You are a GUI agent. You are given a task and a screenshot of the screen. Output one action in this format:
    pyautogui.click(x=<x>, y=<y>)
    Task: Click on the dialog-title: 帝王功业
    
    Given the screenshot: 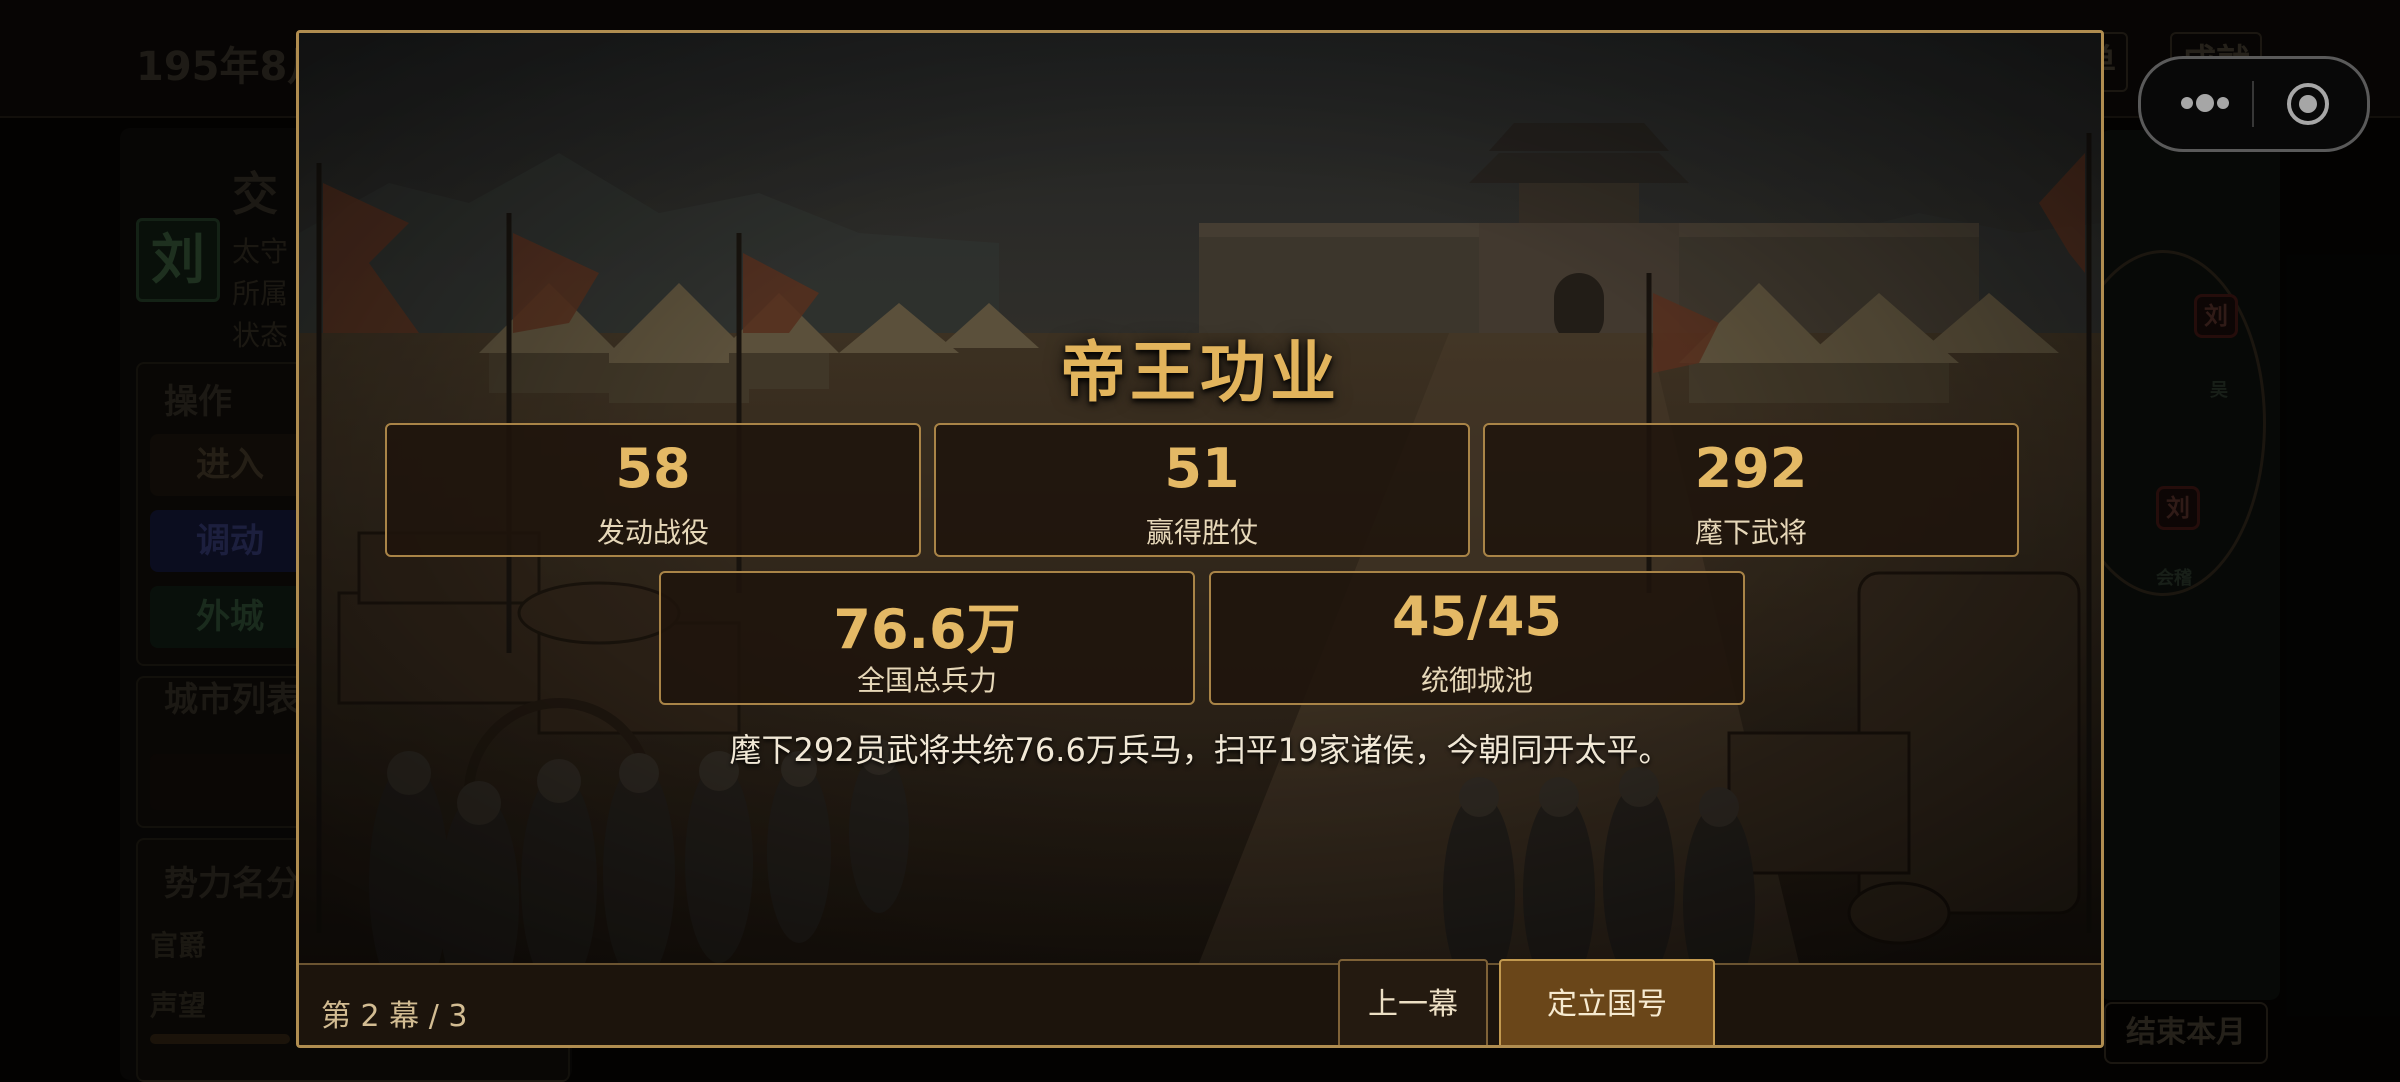 What is the action you would take?
    pyautogui.click(x=1200, y=372)
    